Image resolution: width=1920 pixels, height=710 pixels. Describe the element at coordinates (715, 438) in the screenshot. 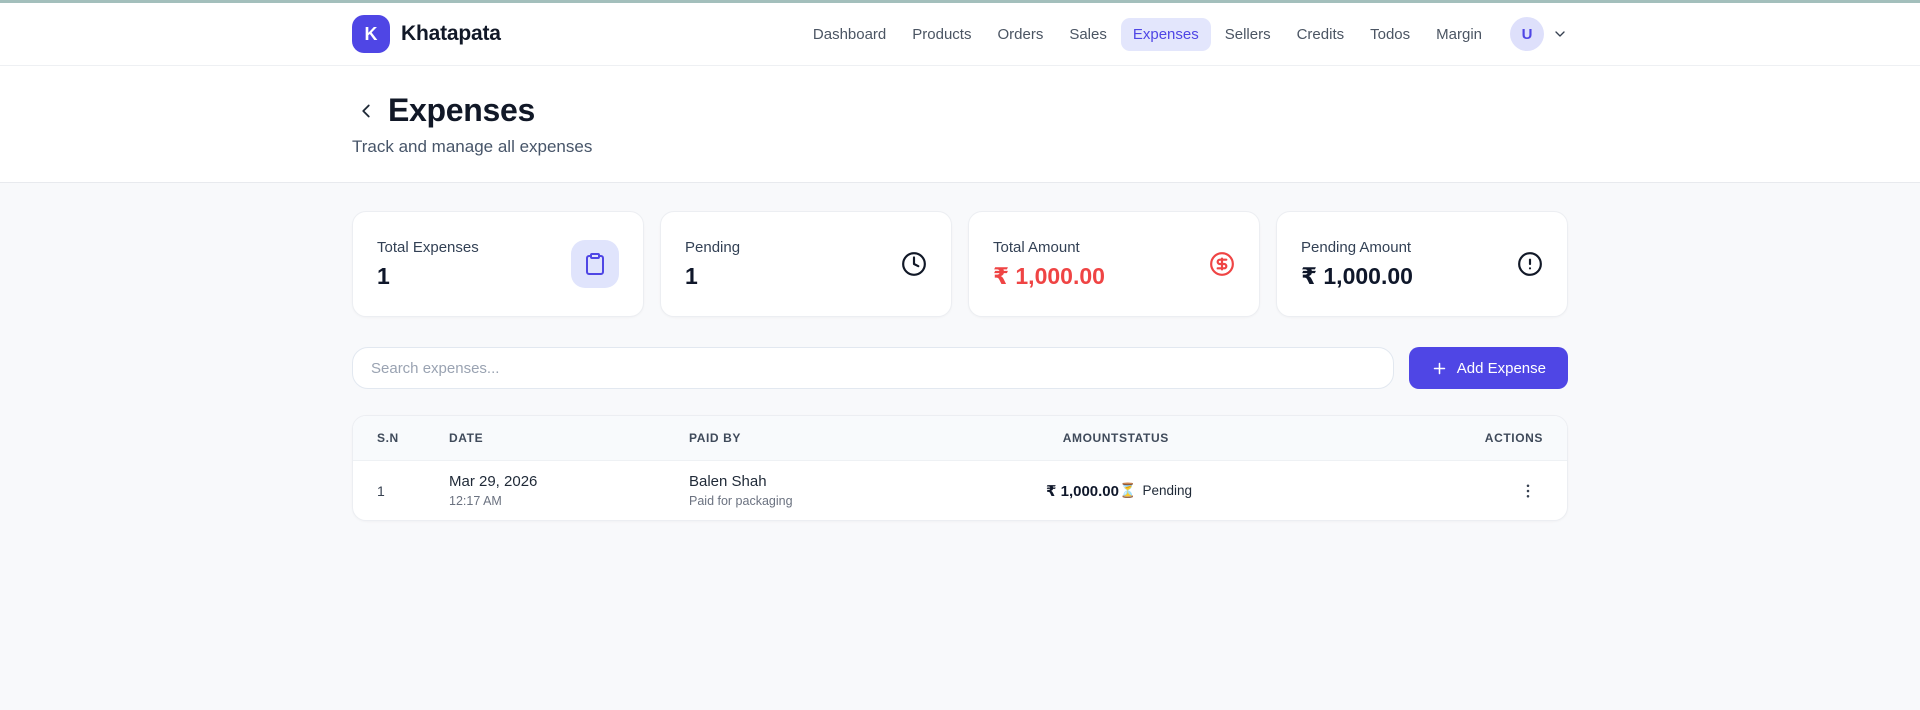

I see `column-header-paid-by: PAID BY` at that location.